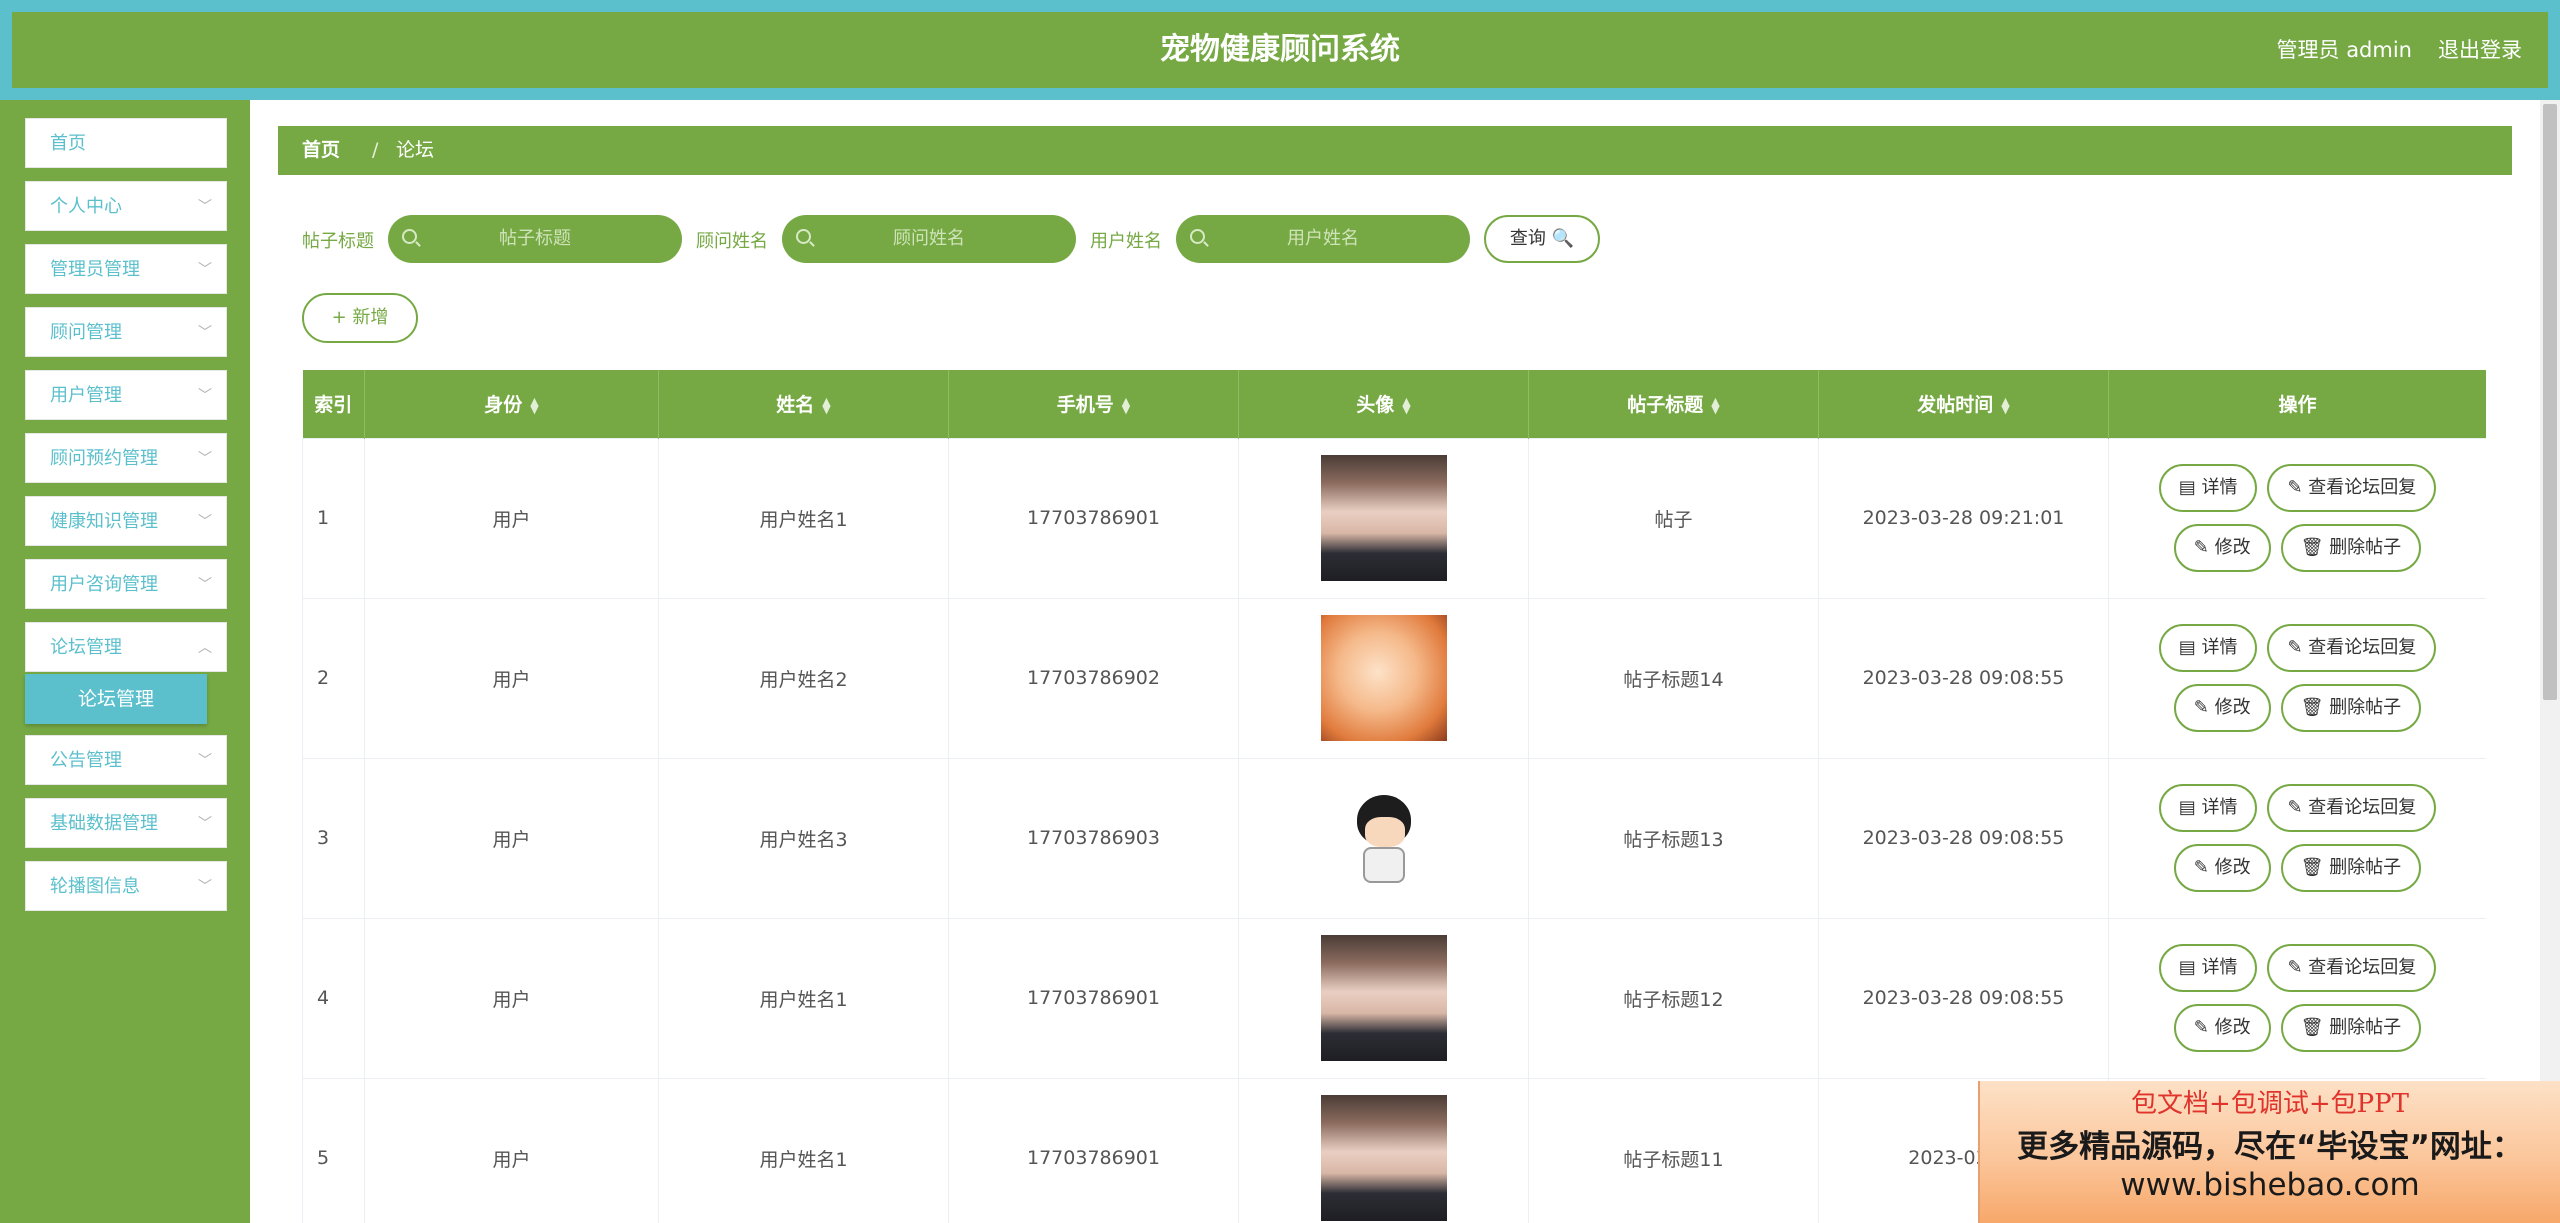  Describe the element at coordinates (2365, 1027) in the screenshot. I see `delete-button-label: 删除帖子` at that location.